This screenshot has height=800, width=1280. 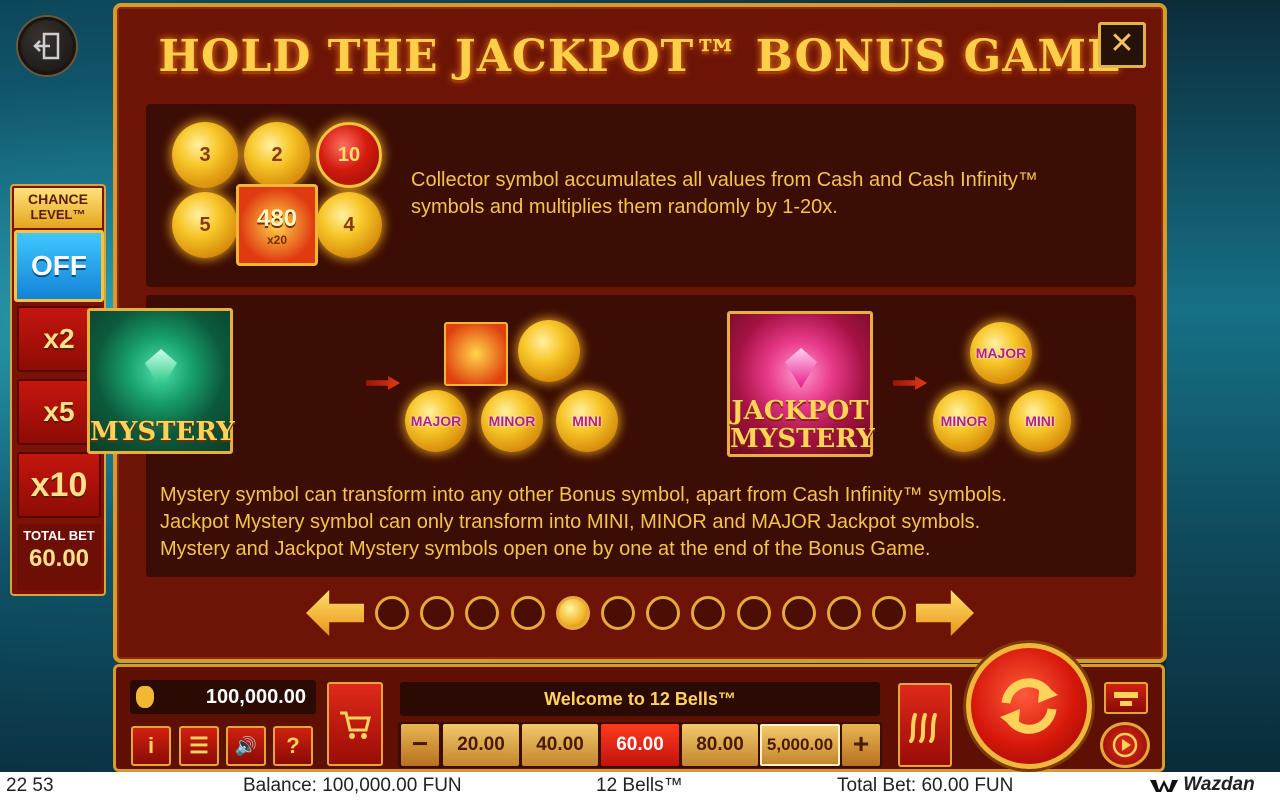 I want to click on message-display: Welcome to 12 Bells™, so click(x=640, y=699).